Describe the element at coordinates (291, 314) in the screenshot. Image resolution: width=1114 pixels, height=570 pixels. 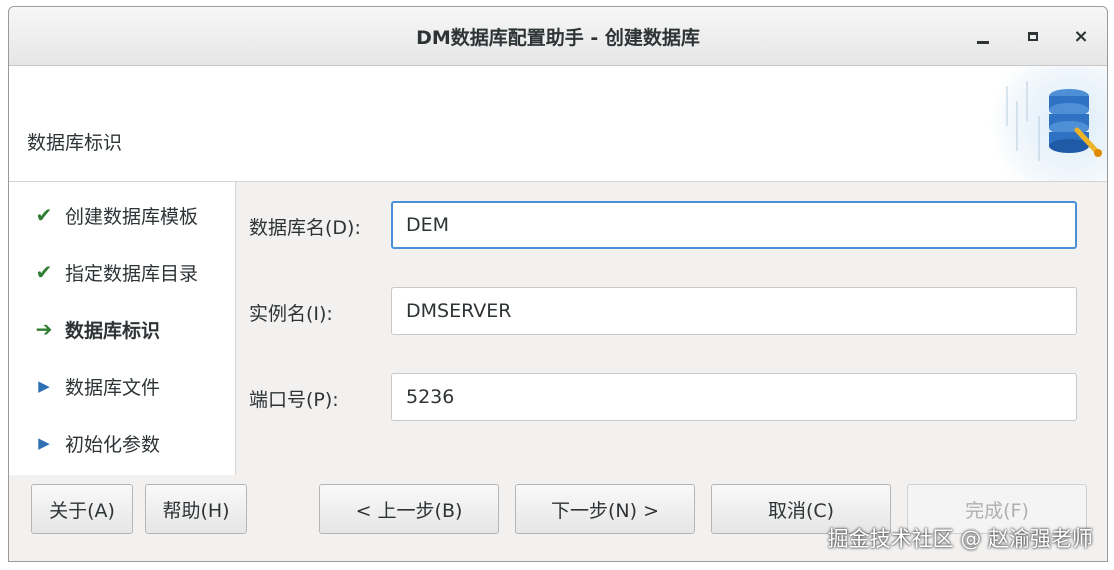
I see `instance-name-label: 实例名(I):` at that location.